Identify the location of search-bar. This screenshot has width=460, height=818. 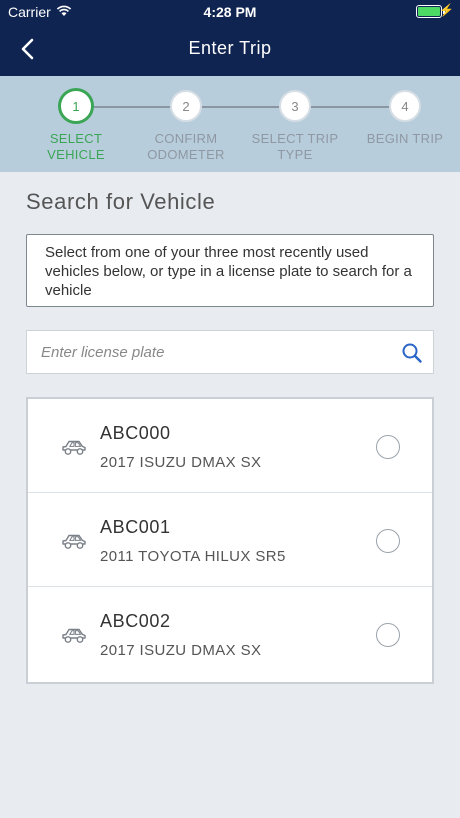
(230, 352).